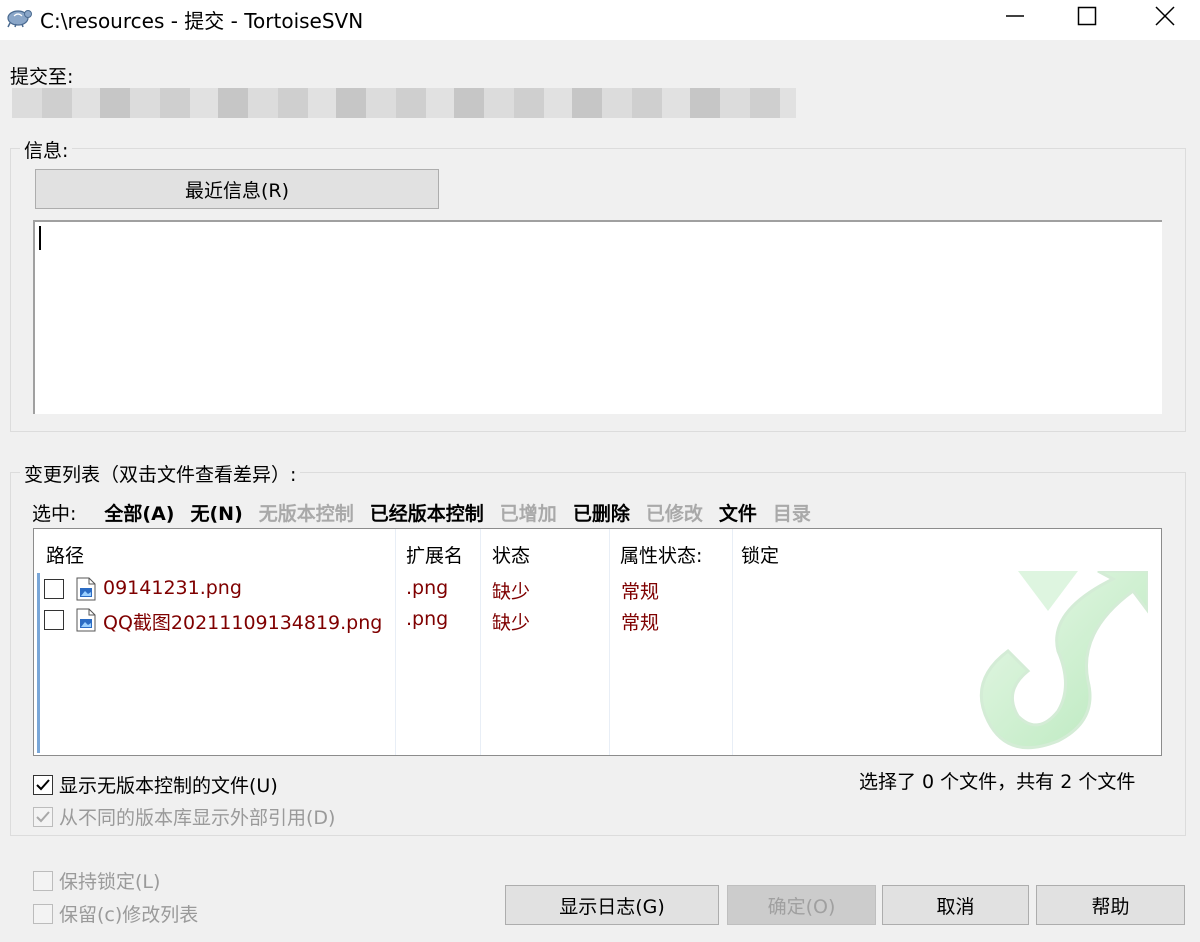 This screenshot has width=1200, height=942. Describe the element at coordinates (197, 818) in the screenshot. I see `show-externals-label: 从不同的版本库显示外部引用(D)` at that location.